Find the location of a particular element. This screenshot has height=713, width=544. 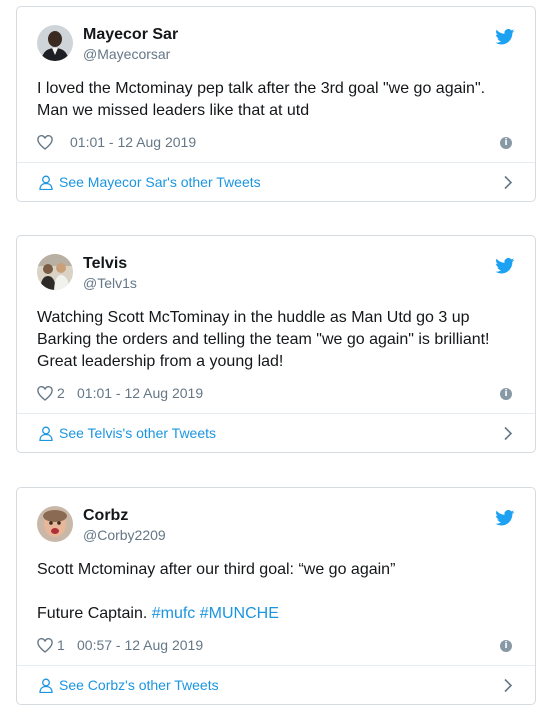

other-tweets-label: See Corbz's other Tweets is located at coordinates (139, 685).